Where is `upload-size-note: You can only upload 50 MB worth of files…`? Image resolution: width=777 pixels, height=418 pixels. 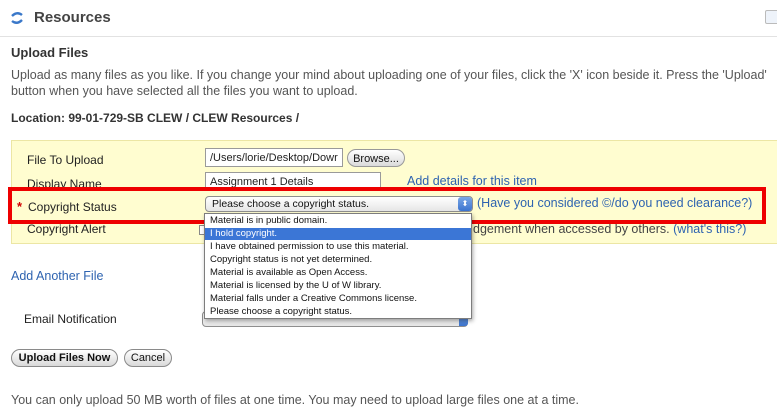 upload-size-note: You can only upload 50 MB worth of files… is located at coordinates (295, 400).